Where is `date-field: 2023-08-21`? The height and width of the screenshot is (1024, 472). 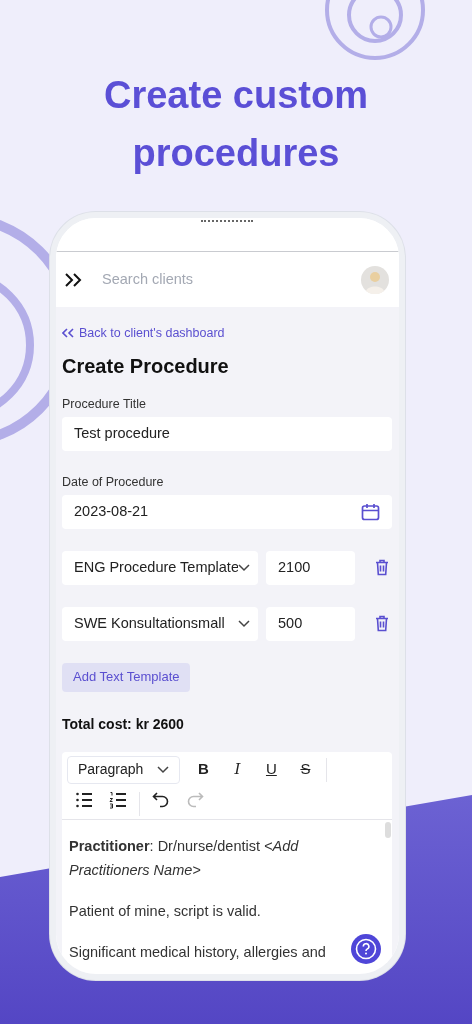
date-field: 2023-08-21 is located at coordinates (227, 511).